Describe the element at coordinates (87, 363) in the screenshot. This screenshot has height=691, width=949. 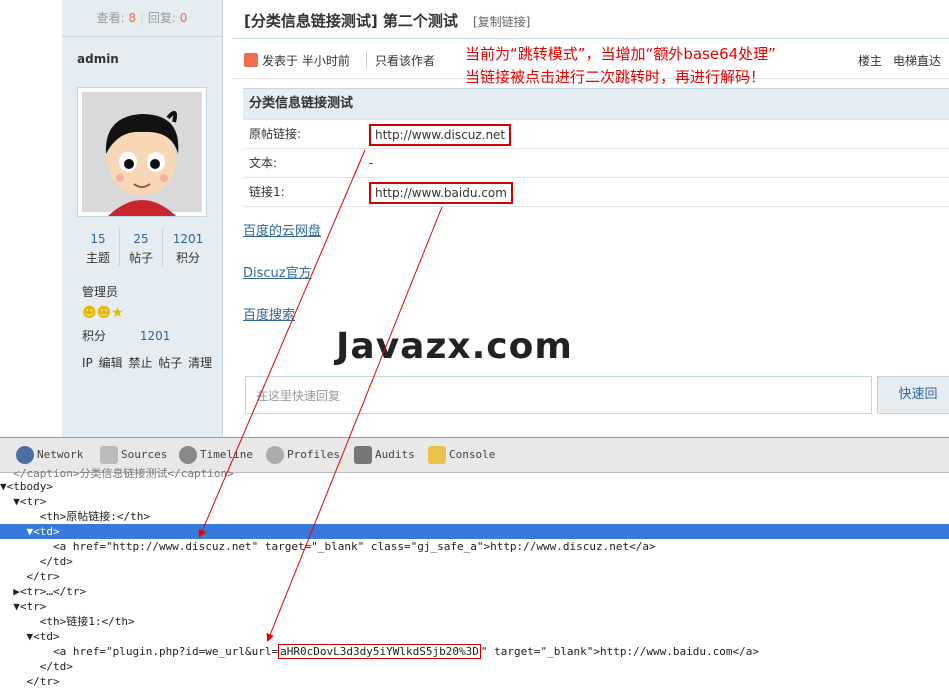
I see `action-ip: IP` at that location.